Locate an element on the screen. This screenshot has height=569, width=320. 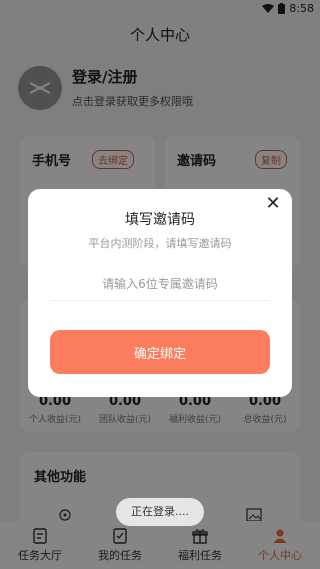
dialog-subtitle: 平台内测阶段，请填写邀请码 is located at coordinates (160, 243).